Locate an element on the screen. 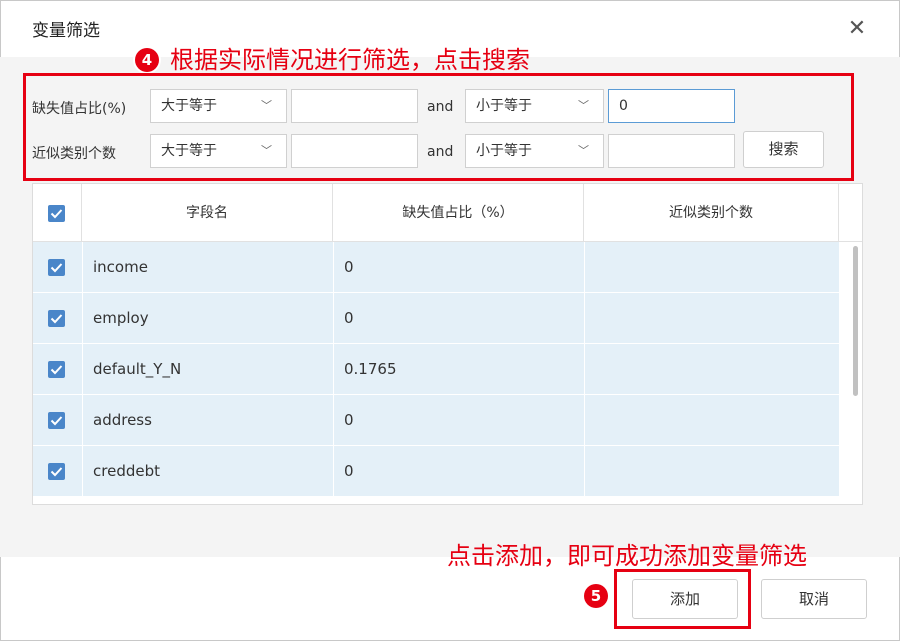 The width and height of the screenshot is (900, 641). table-header-approx-categories: 近似类别个数 is located at coordinates (711, 213).